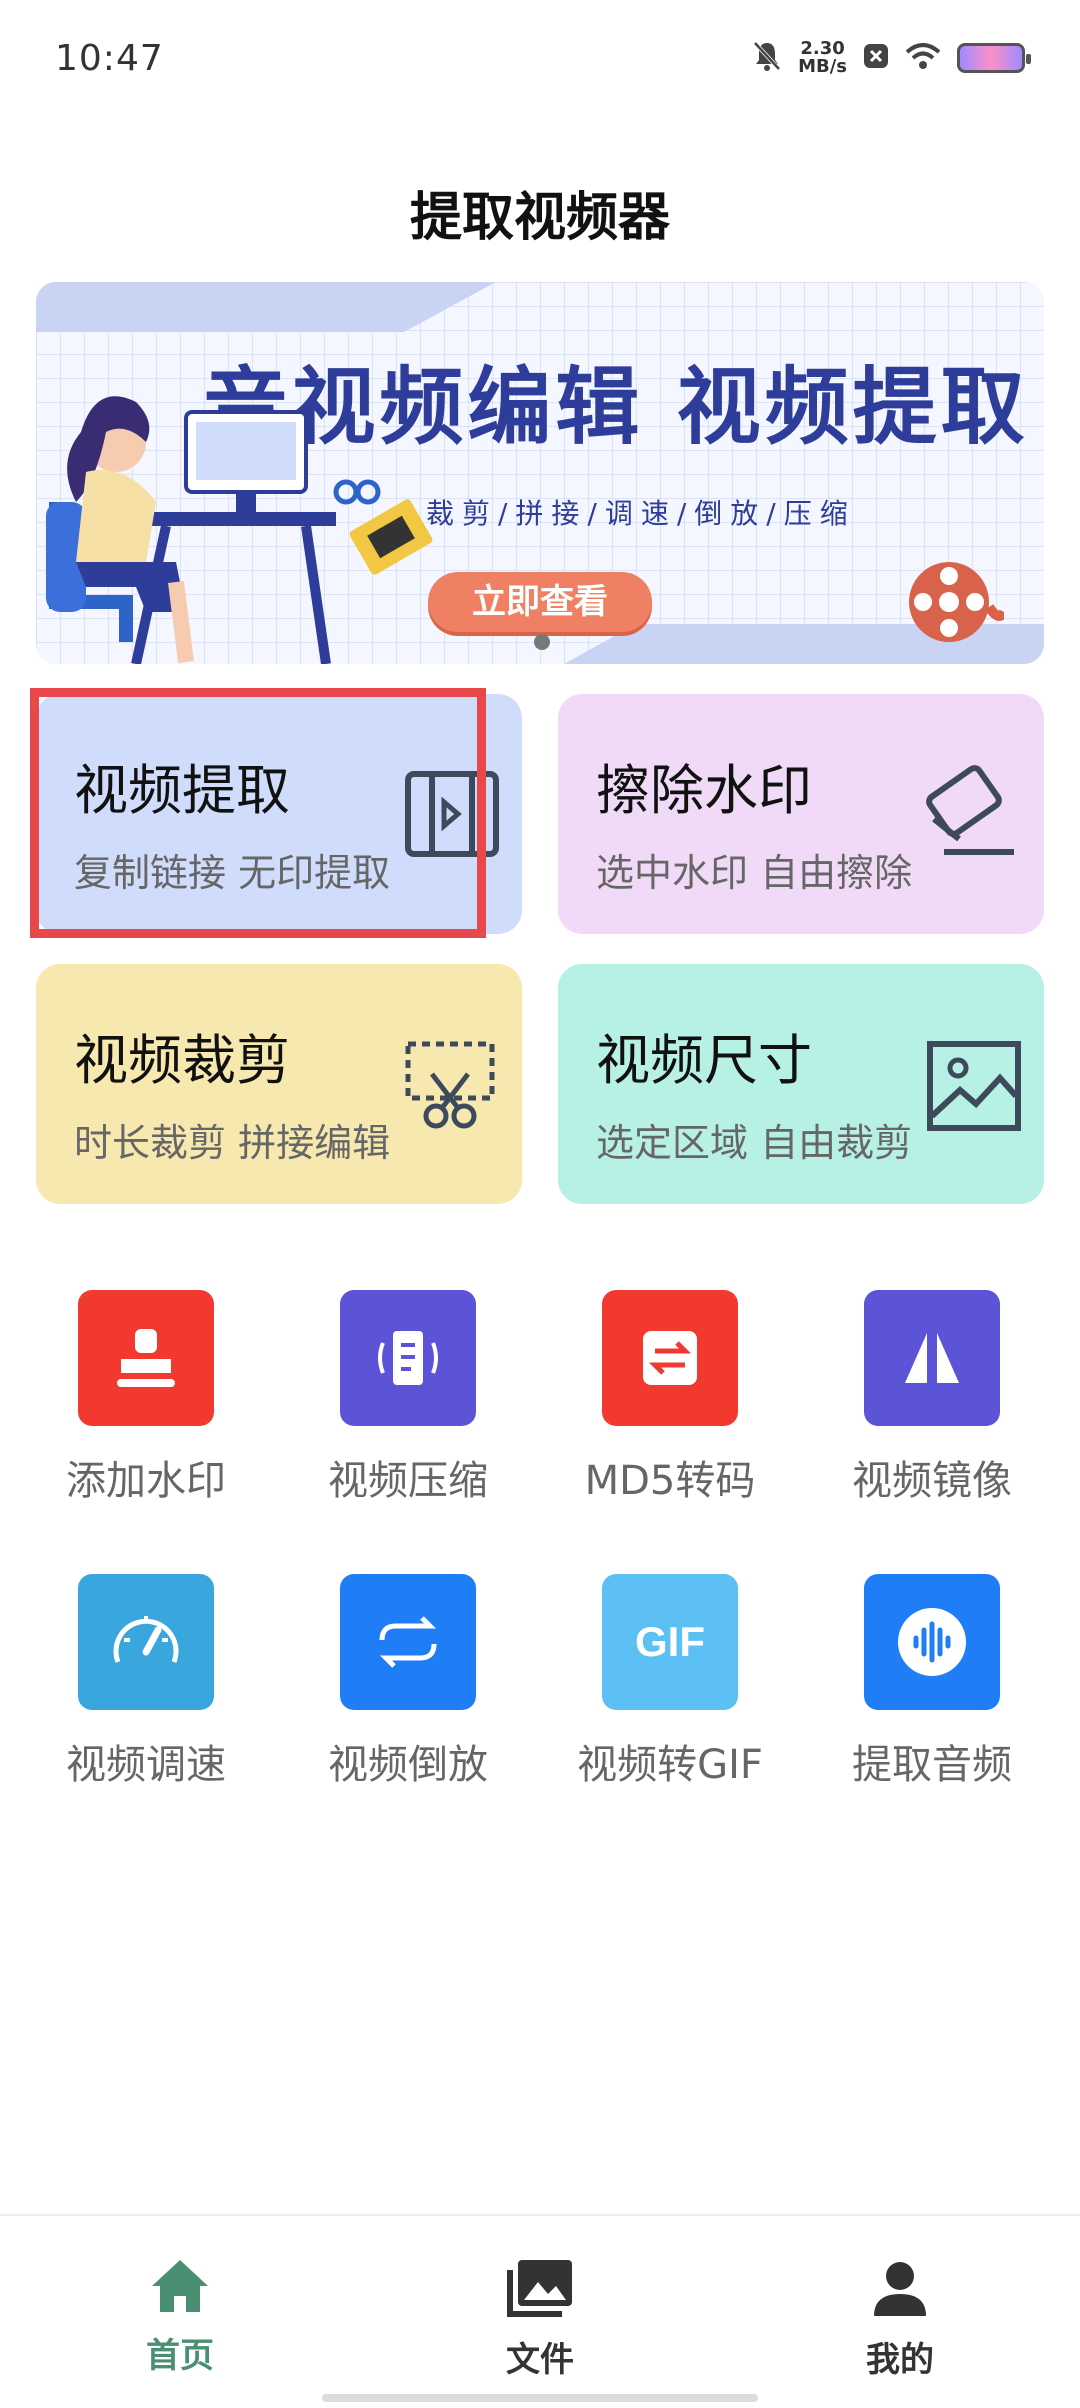  I want to click on loop-icon, so click(408, 1642).